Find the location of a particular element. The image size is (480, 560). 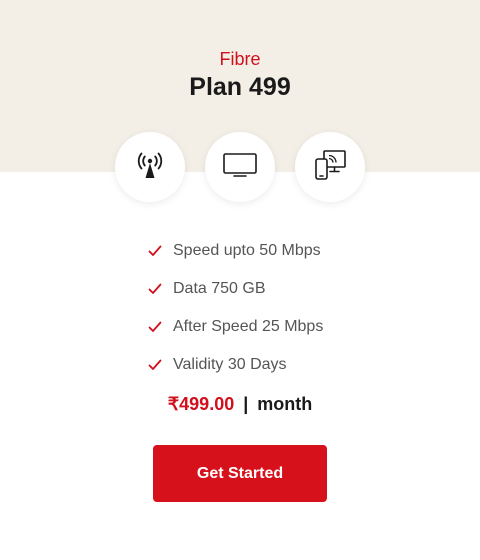

price-amount: ₹499.00 is located at coordinates (201, 404).